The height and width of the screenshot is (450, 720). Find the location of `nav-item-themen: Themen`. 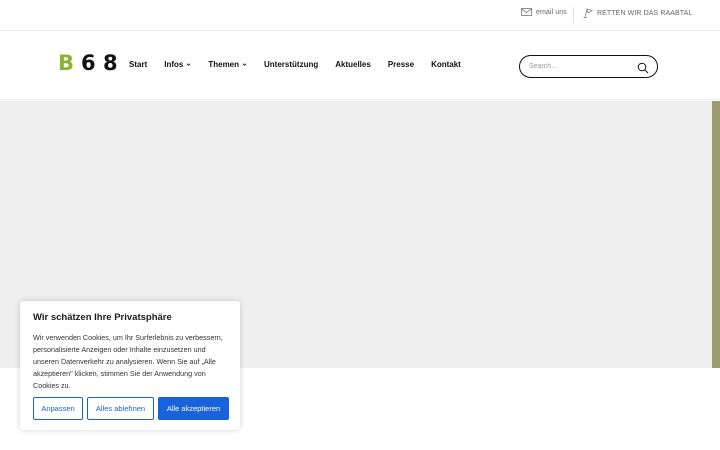

nav-item-themen: Themen is located at coordinates (227, 64).